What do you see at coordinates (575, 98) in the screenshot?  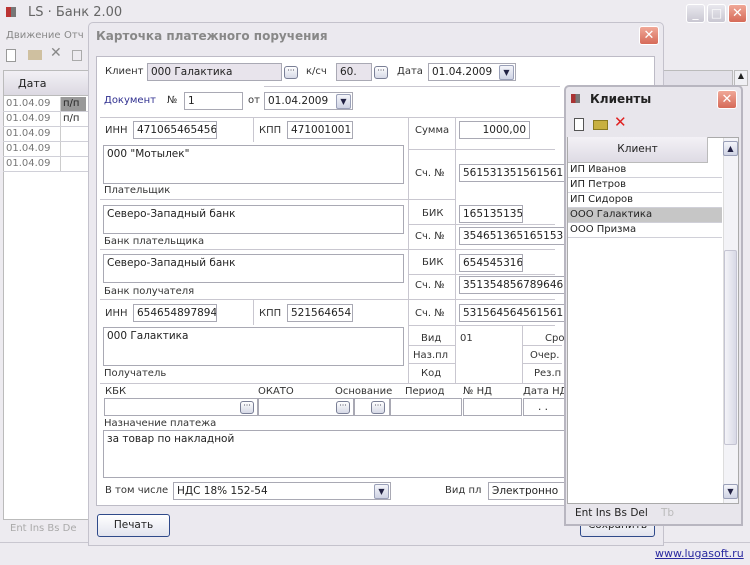 I see `clients-app-icon` at bounding box center [575, 98].